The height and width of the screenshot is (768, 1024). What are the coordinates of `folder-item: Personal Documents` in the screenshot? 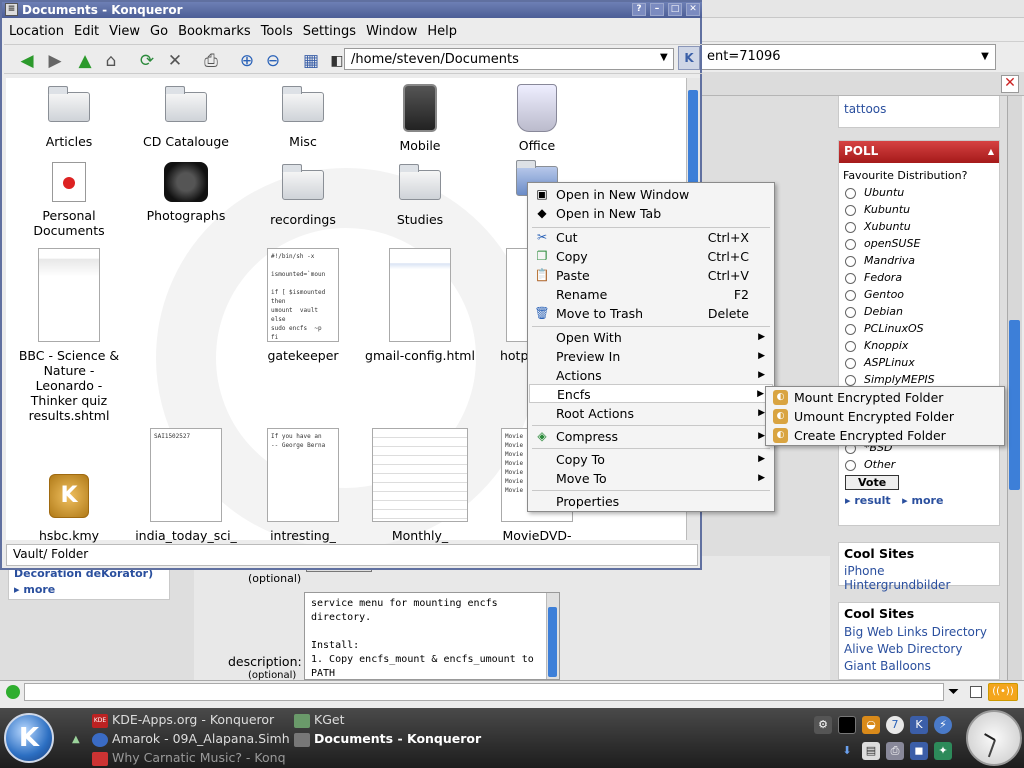 It's located at (69, 200).